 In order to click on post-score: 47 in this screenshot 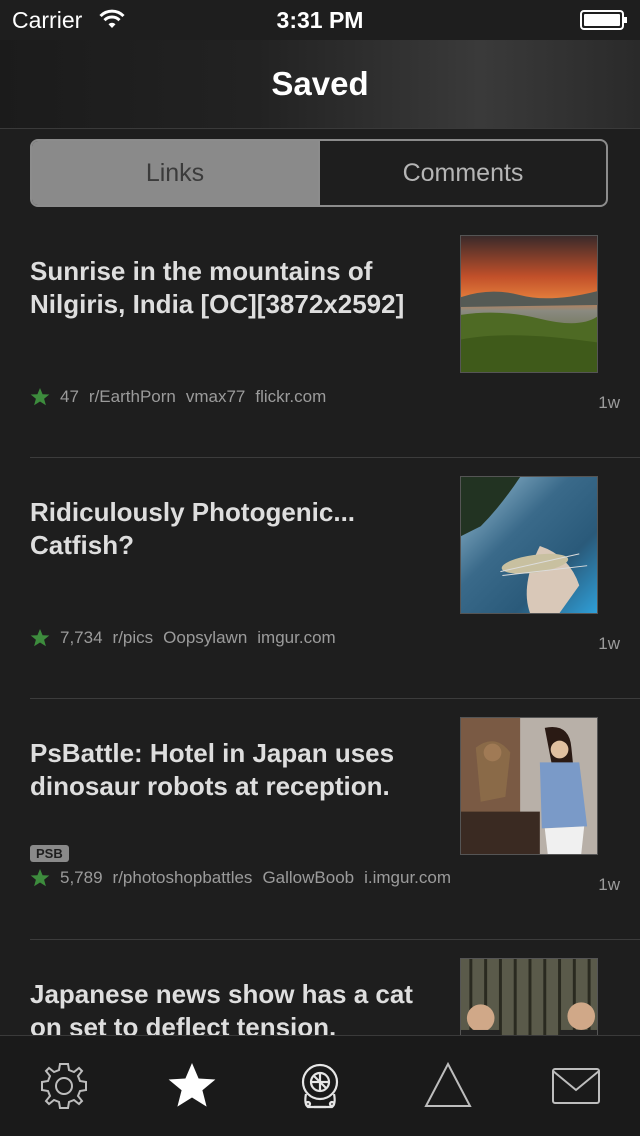, I will do `click(69, 396)`.